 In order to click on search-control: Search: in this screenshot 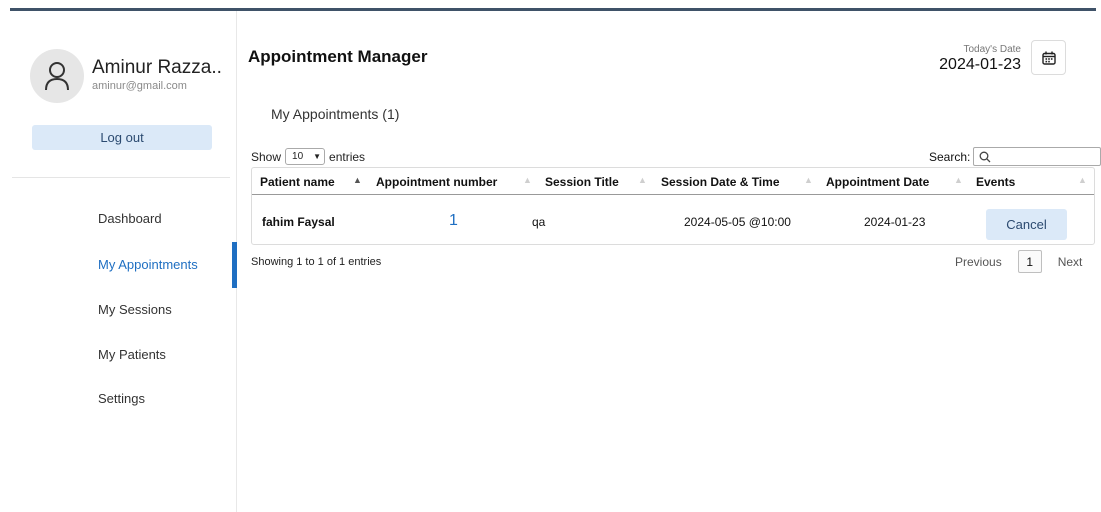, I will do `click(1015, 156)`.